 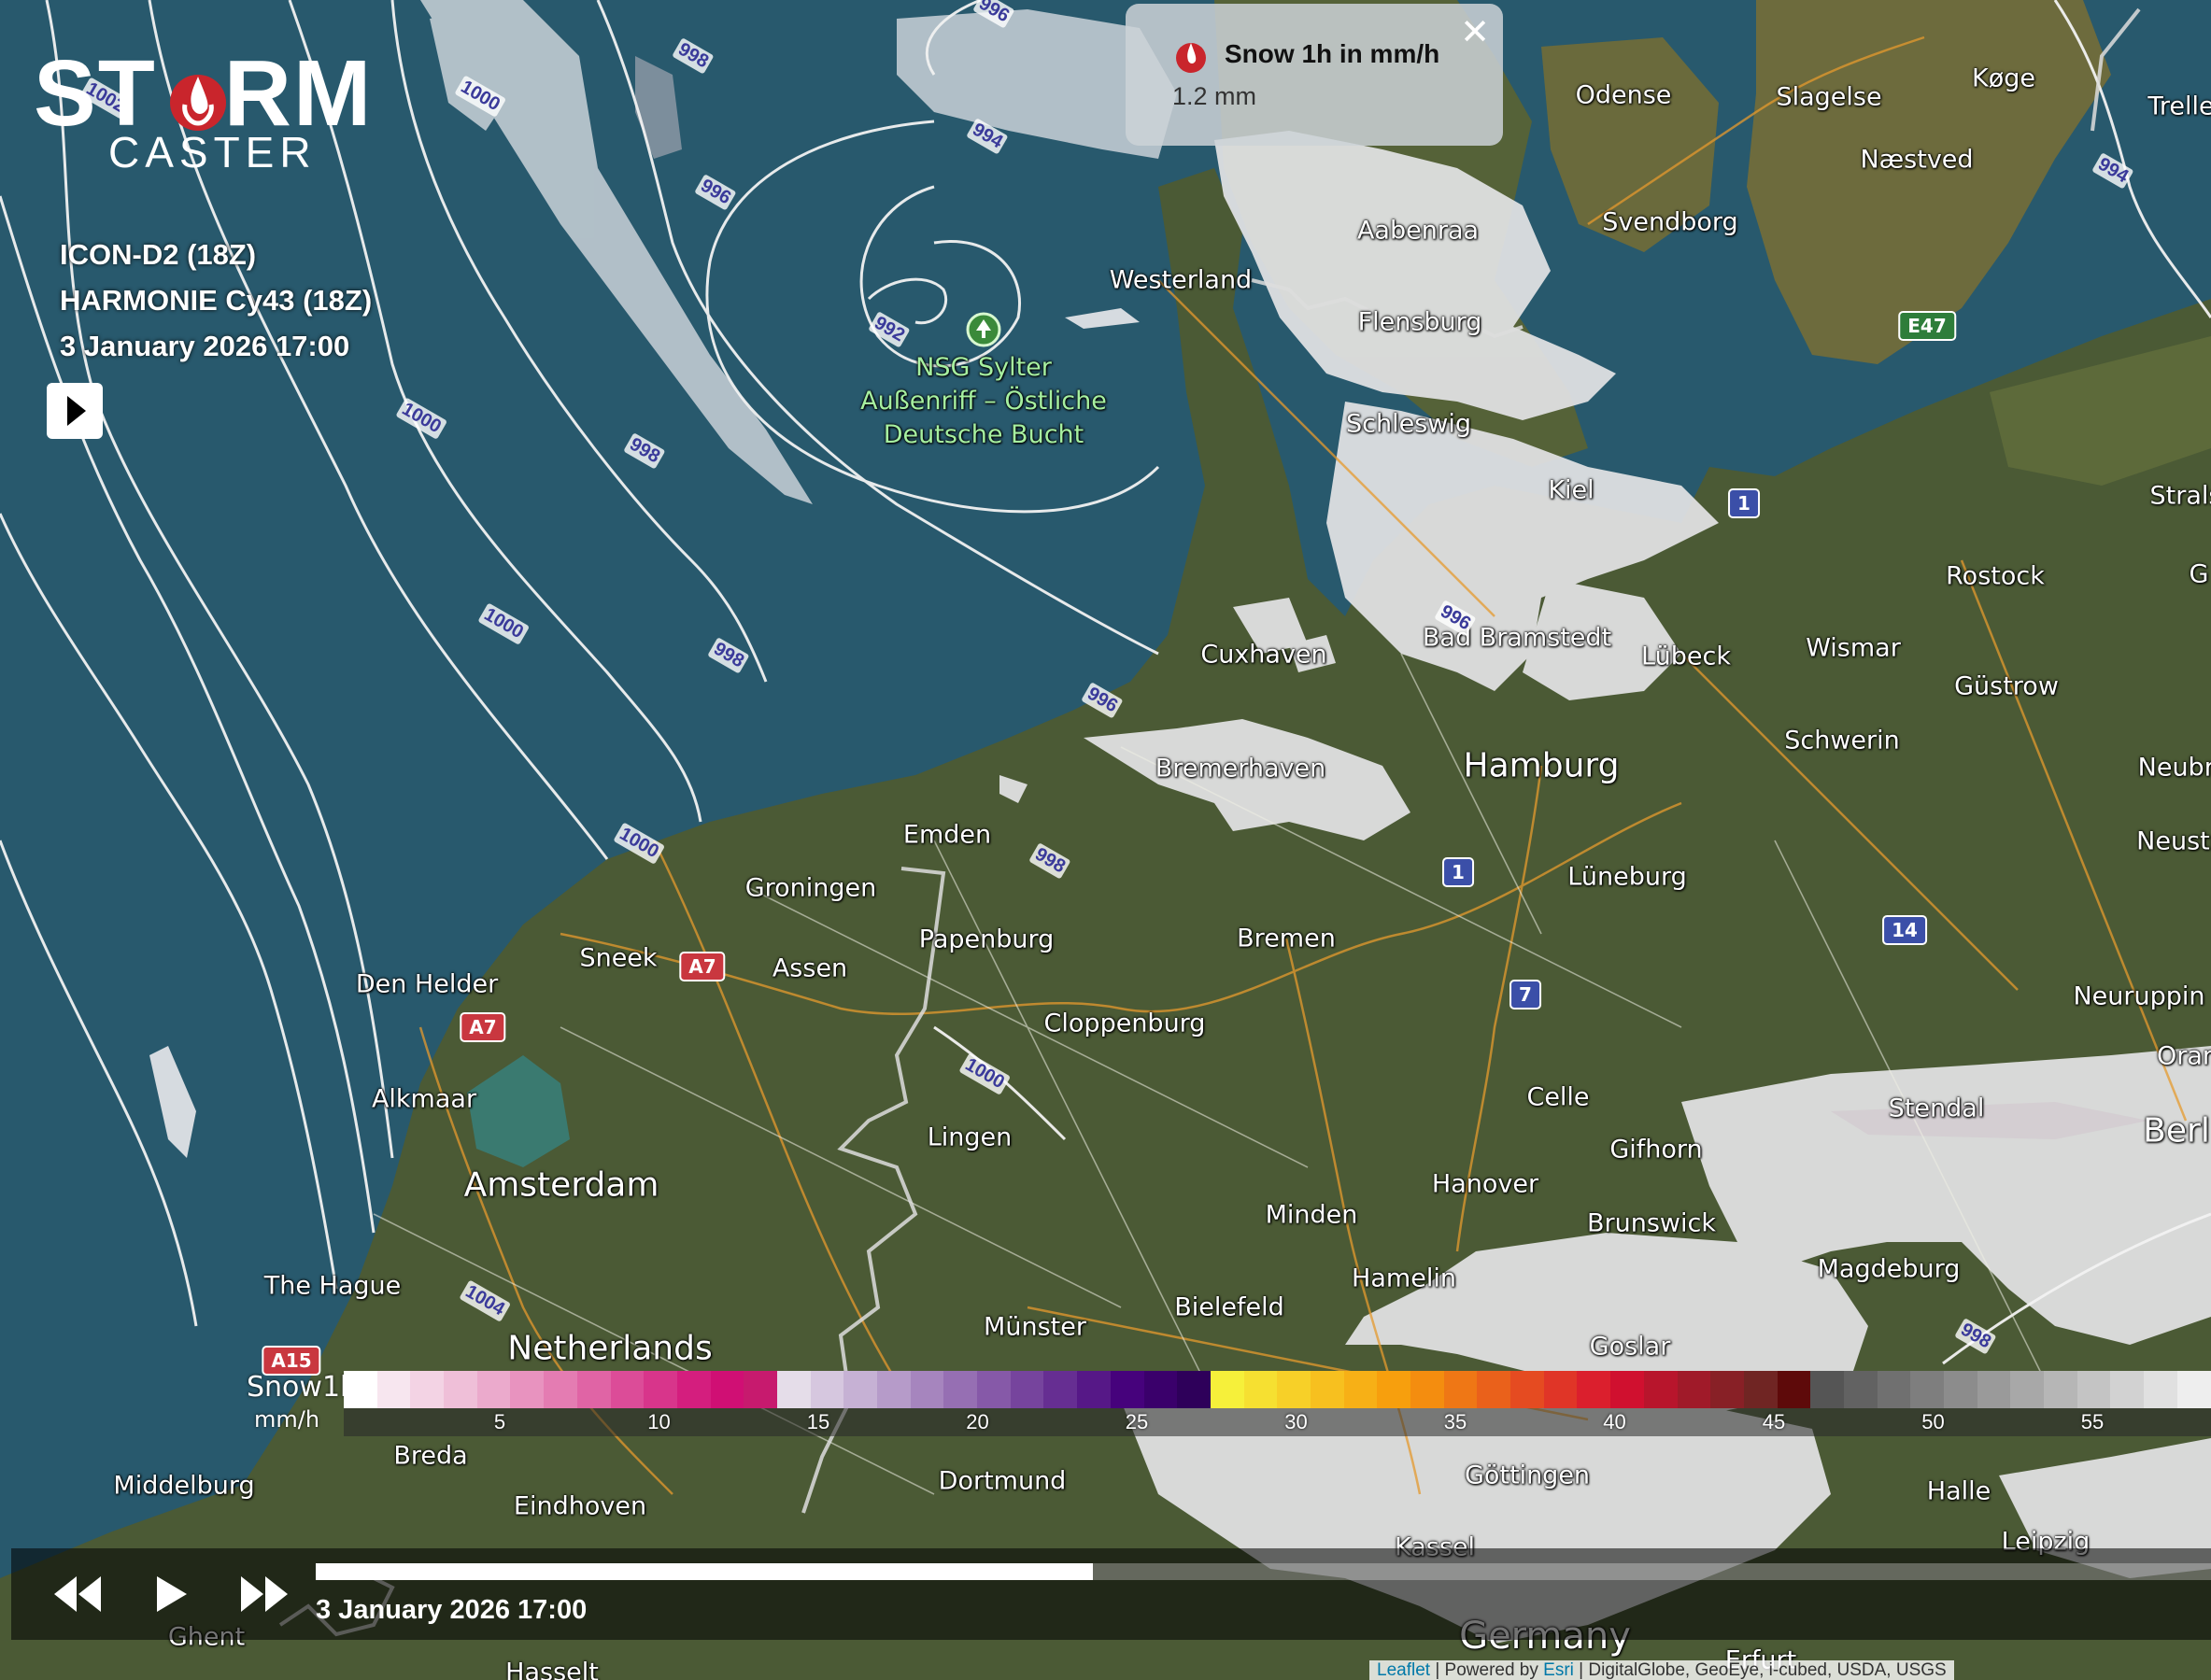 What do you see at coordinates (1995, 576) in the screenshot?
I see `place-label: Rostock` at bounding box center [1995, 576].